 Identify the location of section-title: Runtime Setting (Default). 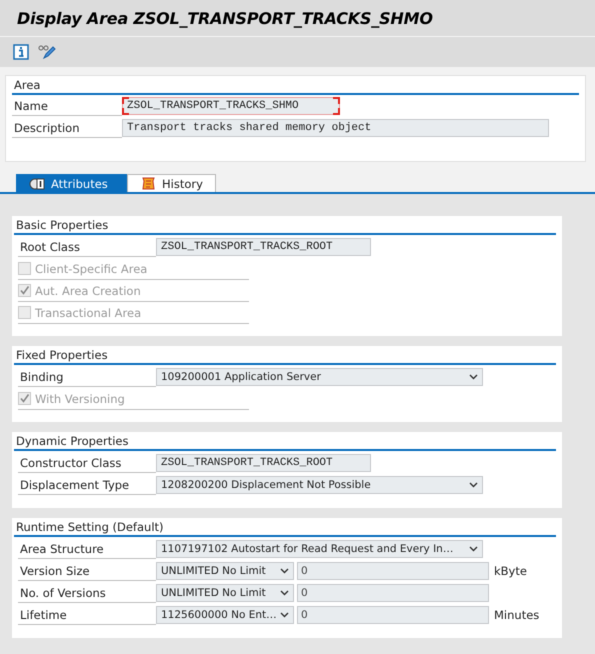
(285, 527).